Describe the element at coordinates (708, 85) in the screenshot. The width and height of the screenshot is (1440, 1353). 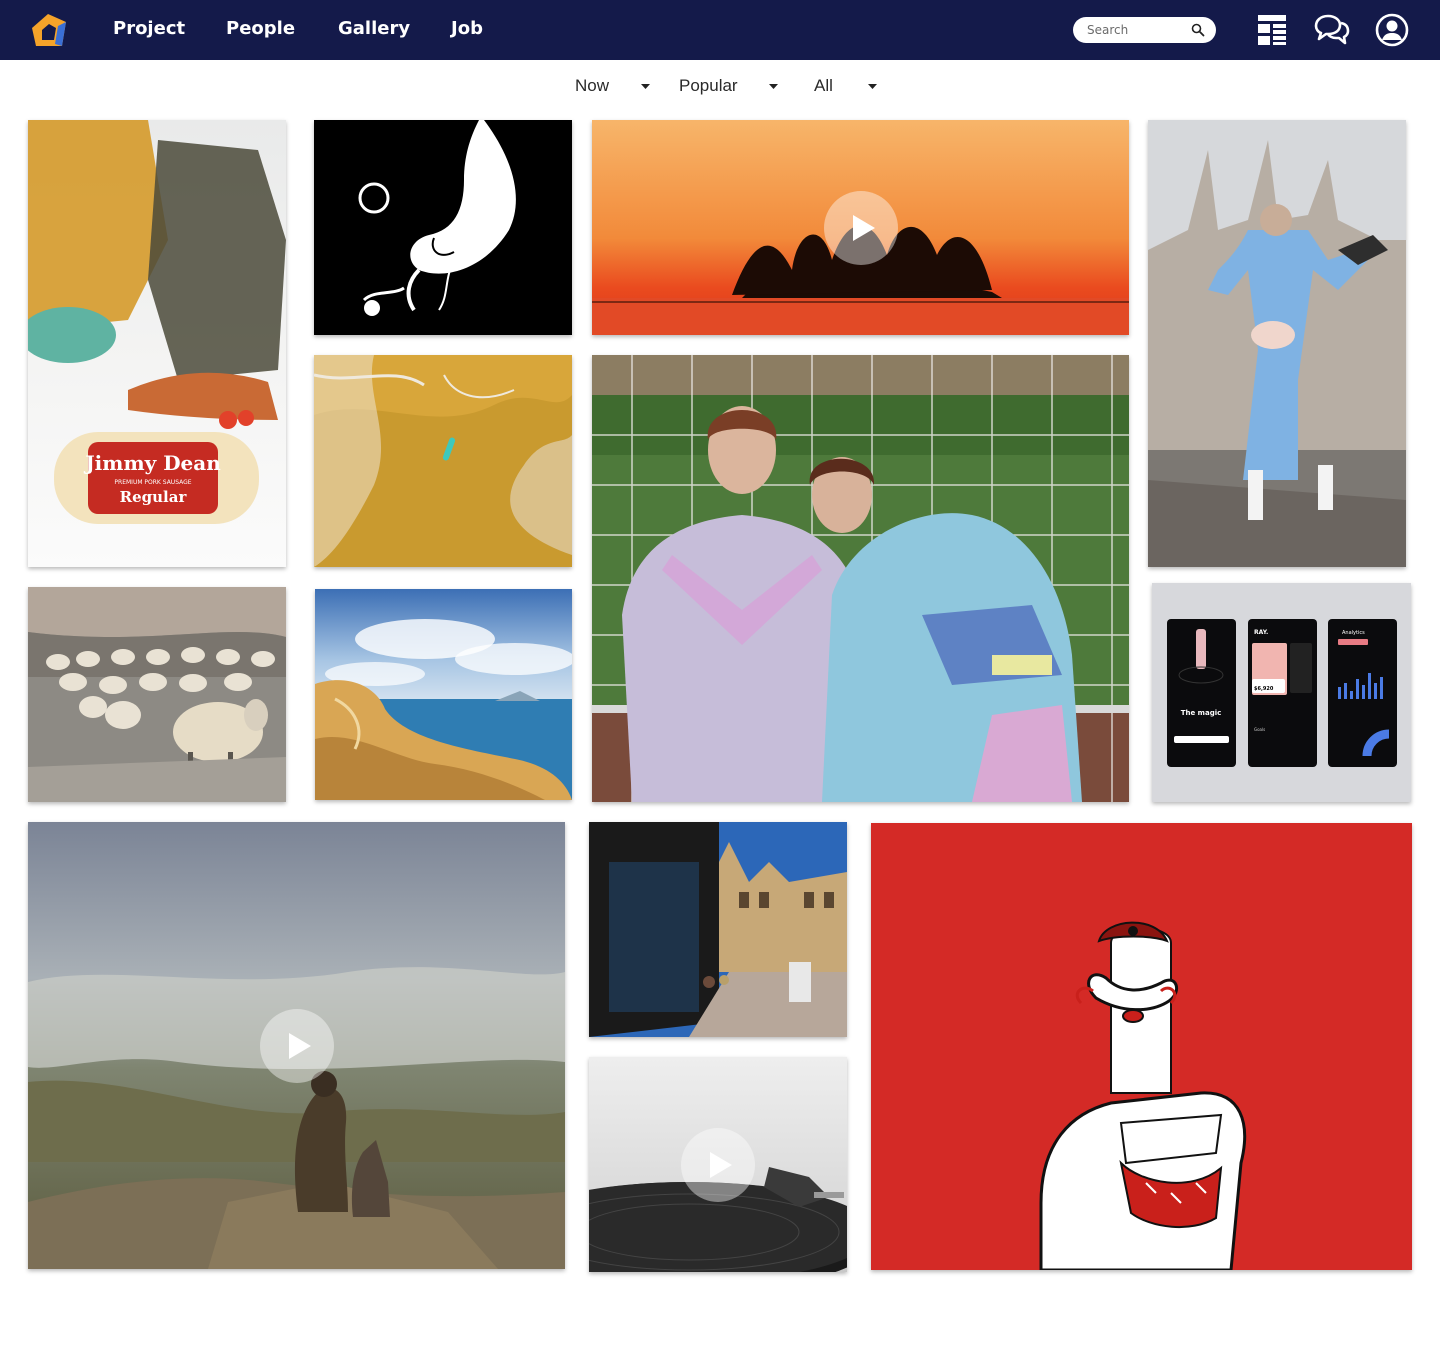
I see `filter-sort-label: Popular` at that location.